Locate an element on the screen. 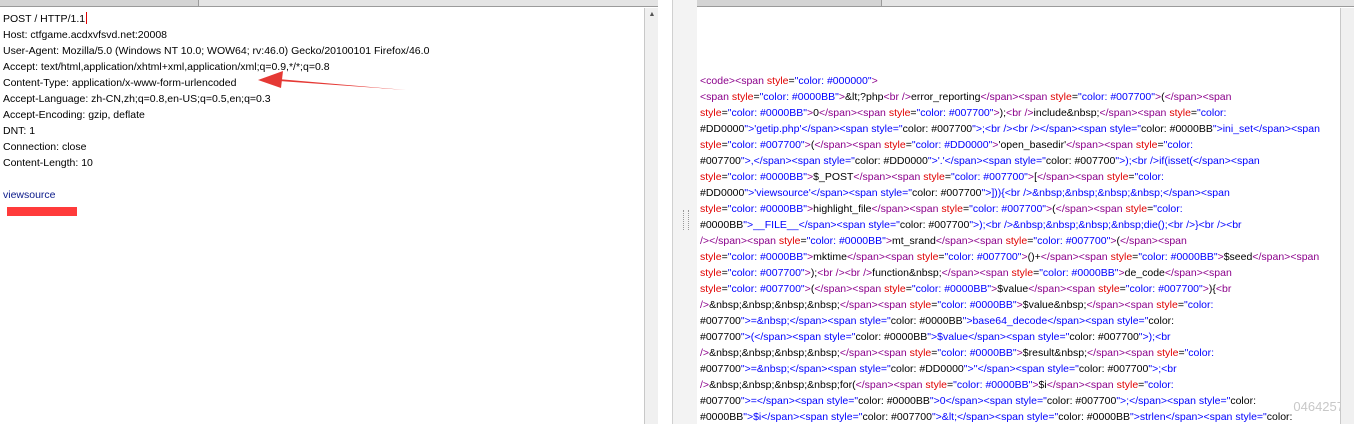 The image size is (1354, 424). pane-splitter is located at coordinates (685, 212).